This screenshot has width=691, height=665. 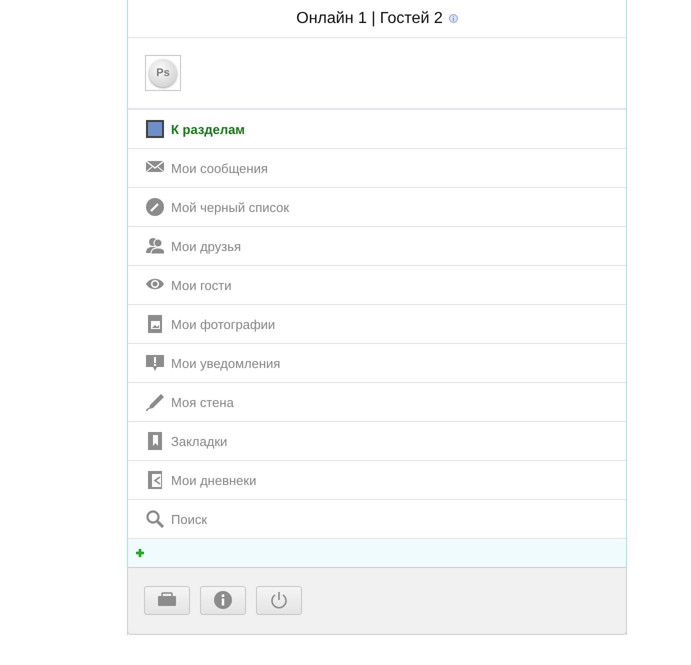 I want to click on pen-icon, so click(x=155, y=402).